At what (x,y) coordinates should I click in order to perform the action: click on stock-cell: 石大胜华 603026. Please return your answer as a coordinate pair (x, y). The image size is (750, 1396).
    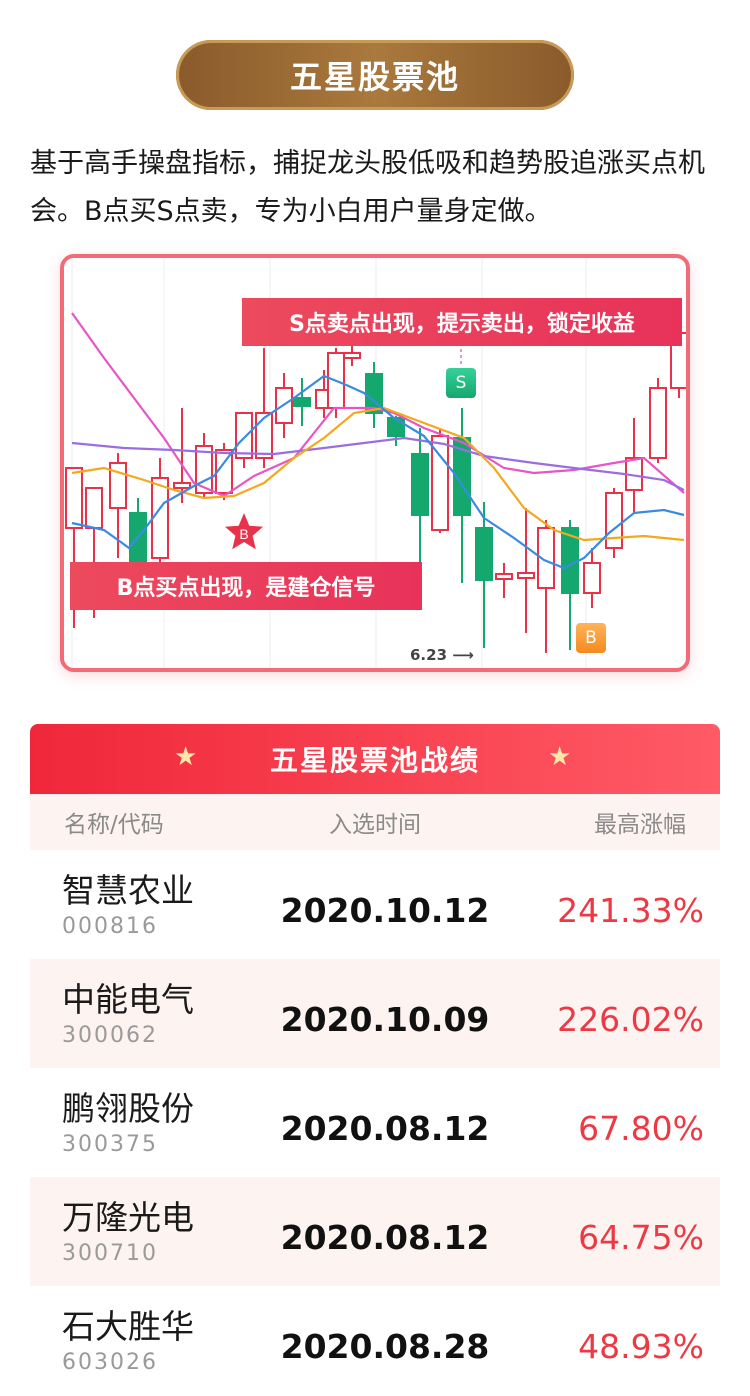
    Looking at the image, I should click on (150, 1341).